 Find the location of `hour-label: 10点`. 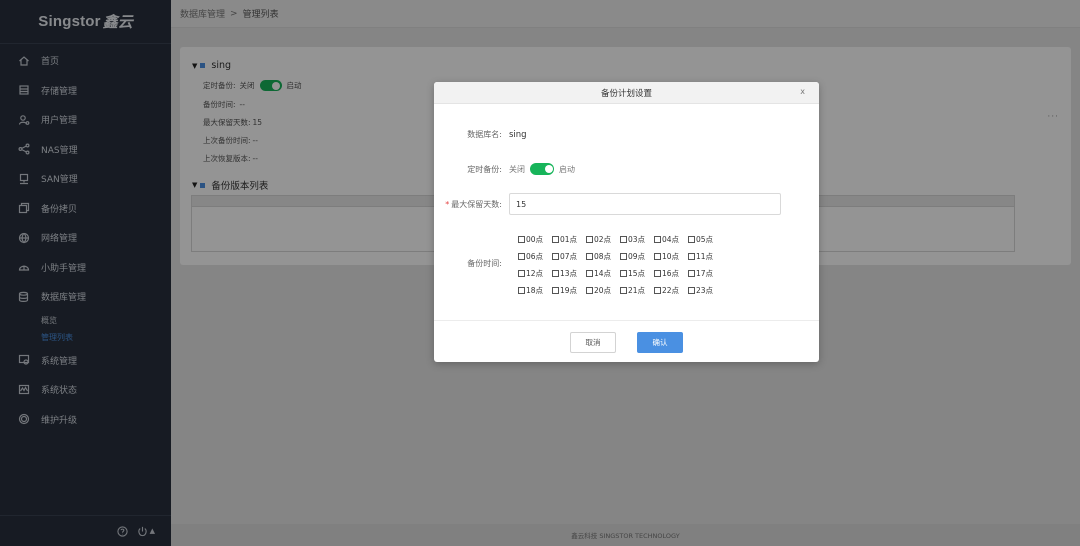

hour-label: 10点 is located at coordinates (671, 256).